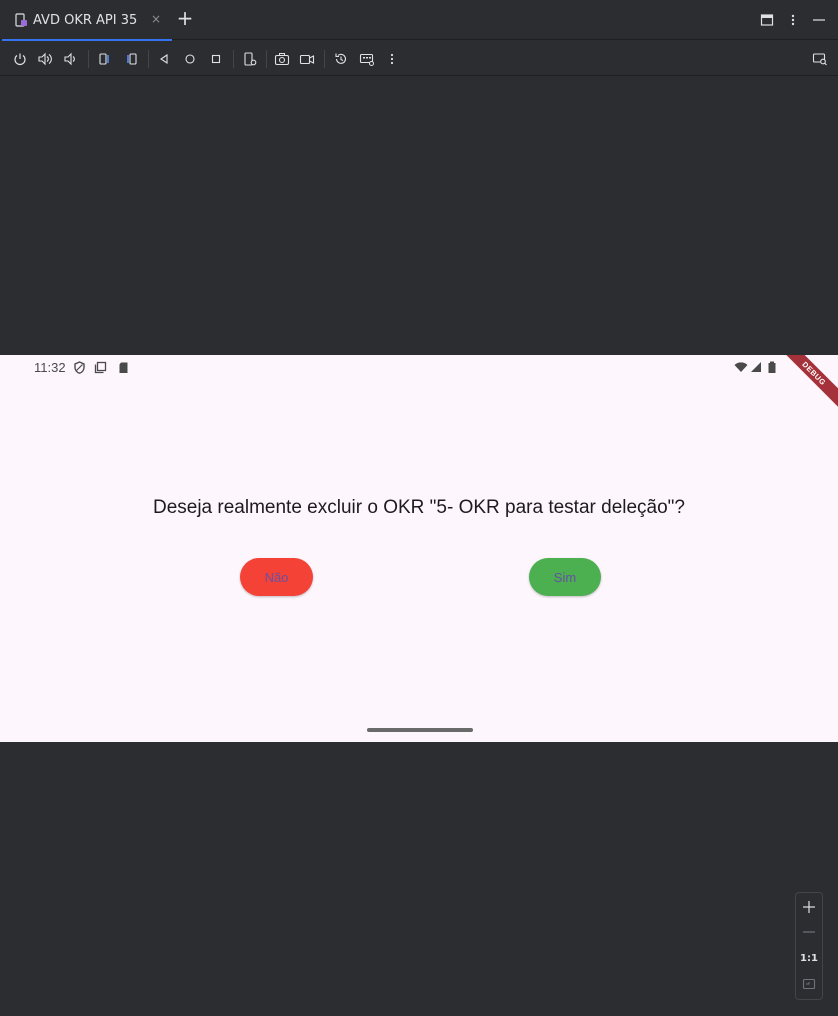 The width and height of the screenshot is (838, 1016). I want to click on volume-up-icon, so click(45, 59).